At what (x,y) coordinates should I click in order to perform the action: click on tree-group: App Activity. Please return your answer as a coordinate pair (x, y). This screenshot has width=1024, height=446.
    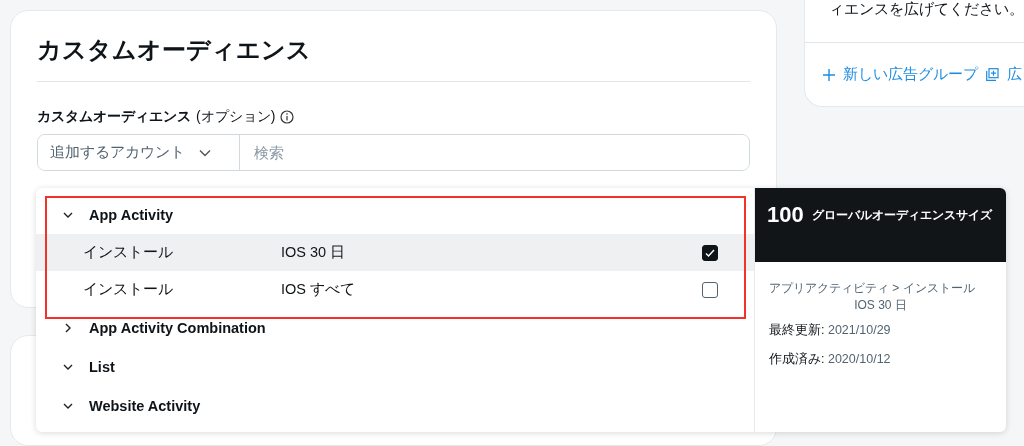
    Looking at the image, I should click on (395, 214).